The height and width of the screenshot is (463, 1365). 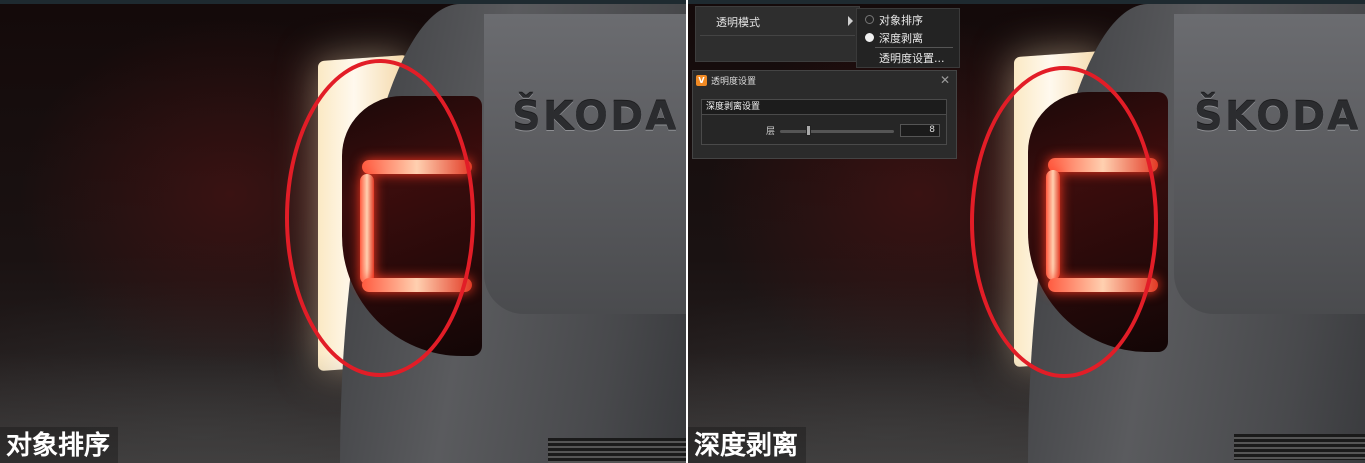 What do you see at coordinates (837, 131) in the screenshot?
I see `layers-slider` at bounding box center [837, 131].